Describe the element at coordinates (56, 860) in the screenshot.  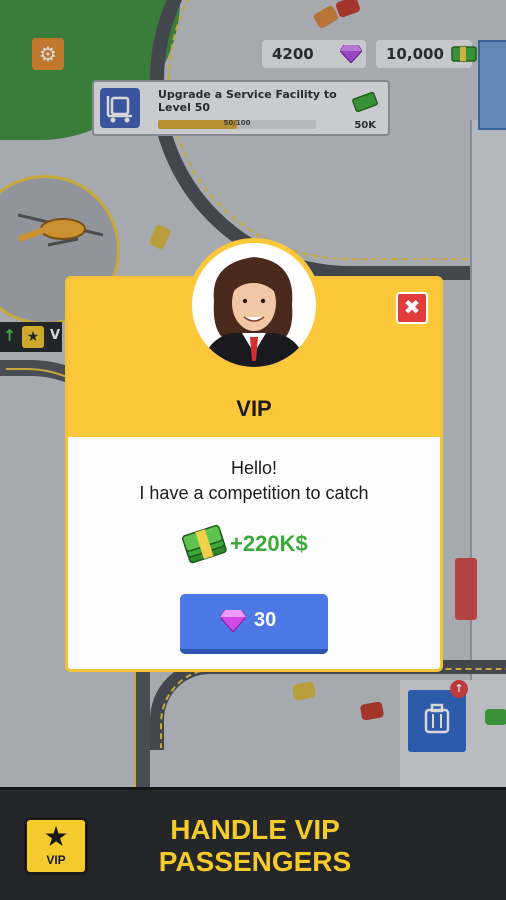
I see `vip-badge-label: VIP` at that location.